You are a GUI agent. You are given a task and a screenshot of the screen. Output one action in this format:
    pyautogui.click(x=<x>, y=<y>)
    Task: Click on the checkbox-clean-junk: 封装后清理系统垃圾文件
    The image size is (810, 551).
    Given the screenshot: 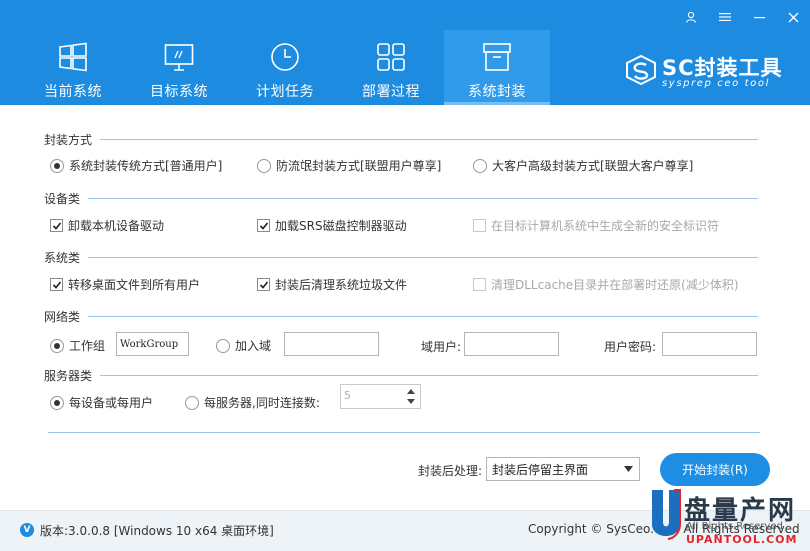 What is the action you would take?
    pyautogui.click(x=332, y=284)
    